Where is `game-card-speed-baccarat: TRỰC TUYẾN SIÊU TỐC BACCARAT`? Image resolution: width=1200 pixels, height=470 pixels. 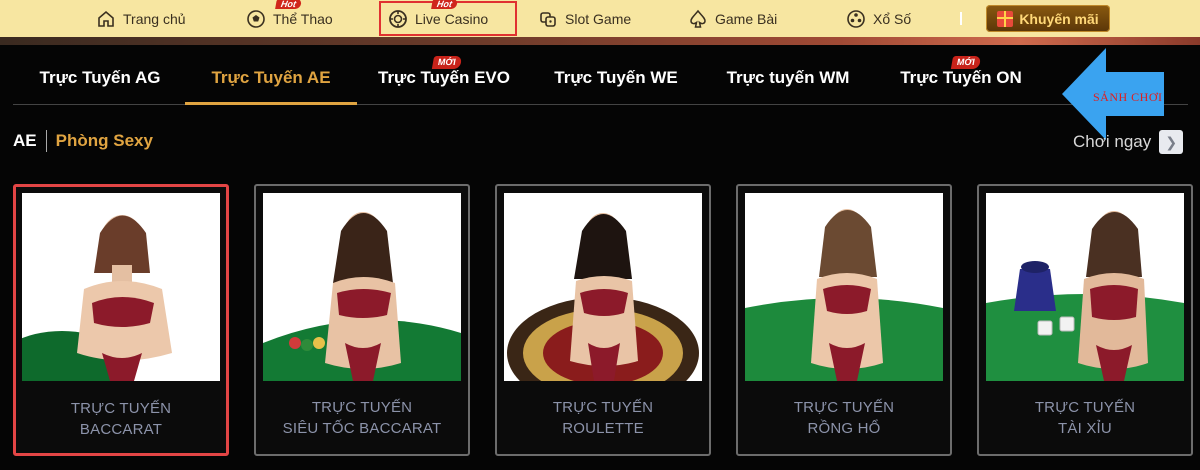
game-card-speed-baccarat: TRỰC TUYẾN SIÊU TỐC BACCARAT is located at coordinates (362, 320).